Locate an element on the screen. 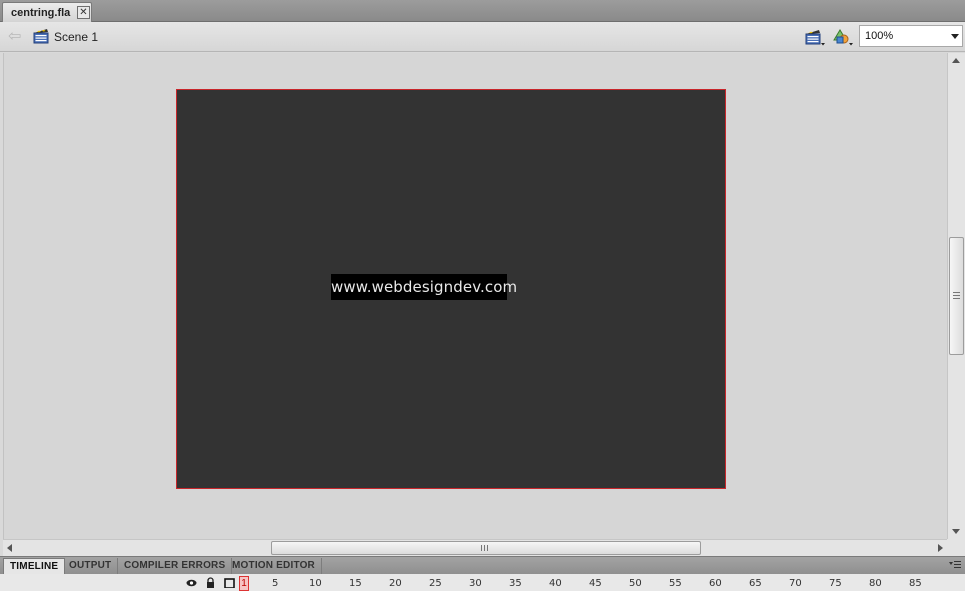 The image size is (965, 591). vertical-scrollbar is located at coordinates (956, 296).